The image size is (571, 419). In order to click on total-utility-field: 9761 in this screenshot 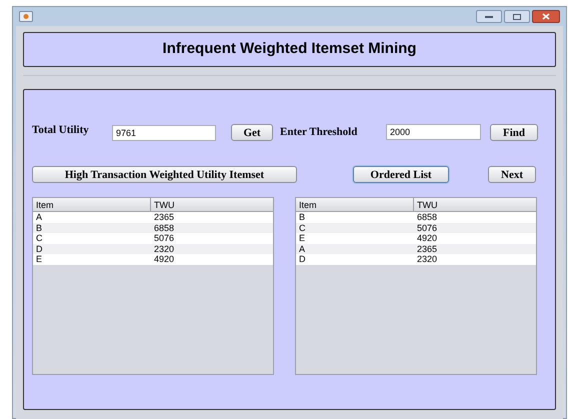, I will do `click(164, 133)`.